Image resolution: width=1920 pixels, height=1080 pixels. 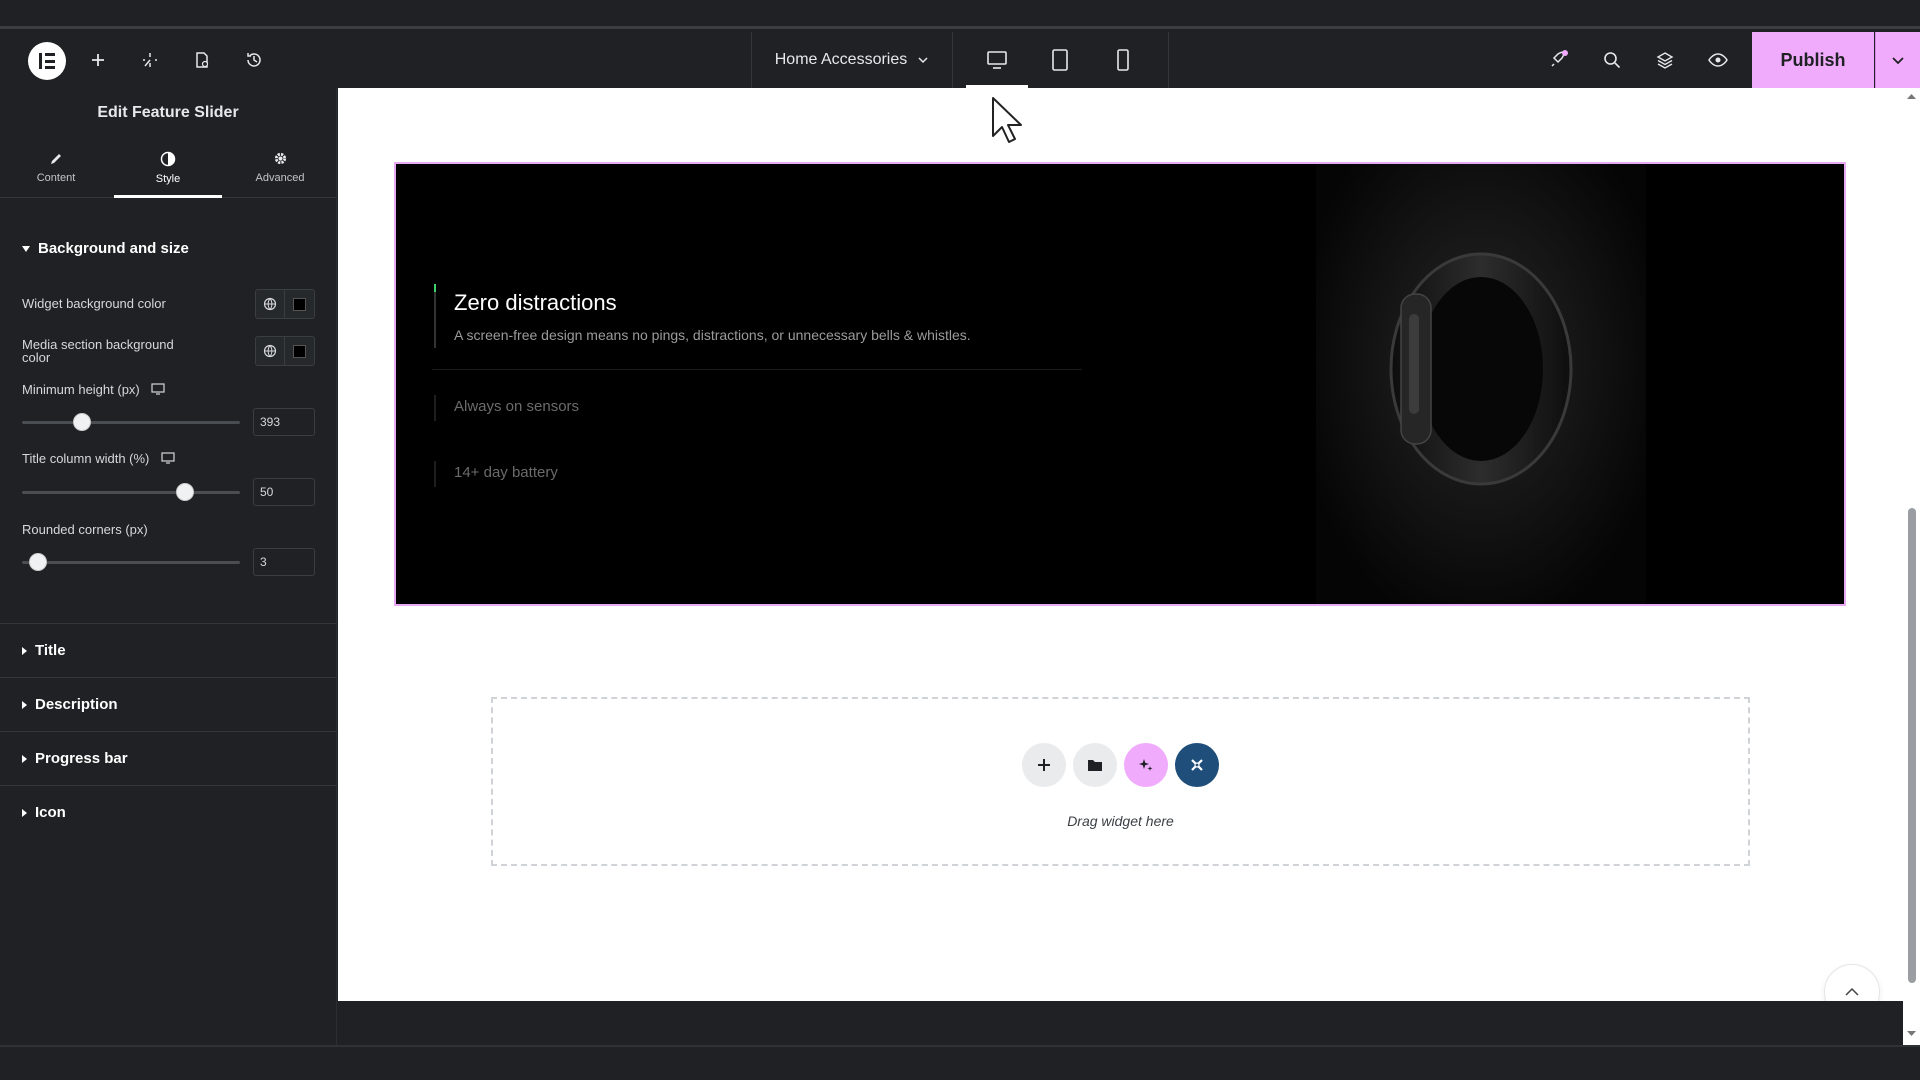 I want to click on tab-style: Style, so click(x=168, y=168).